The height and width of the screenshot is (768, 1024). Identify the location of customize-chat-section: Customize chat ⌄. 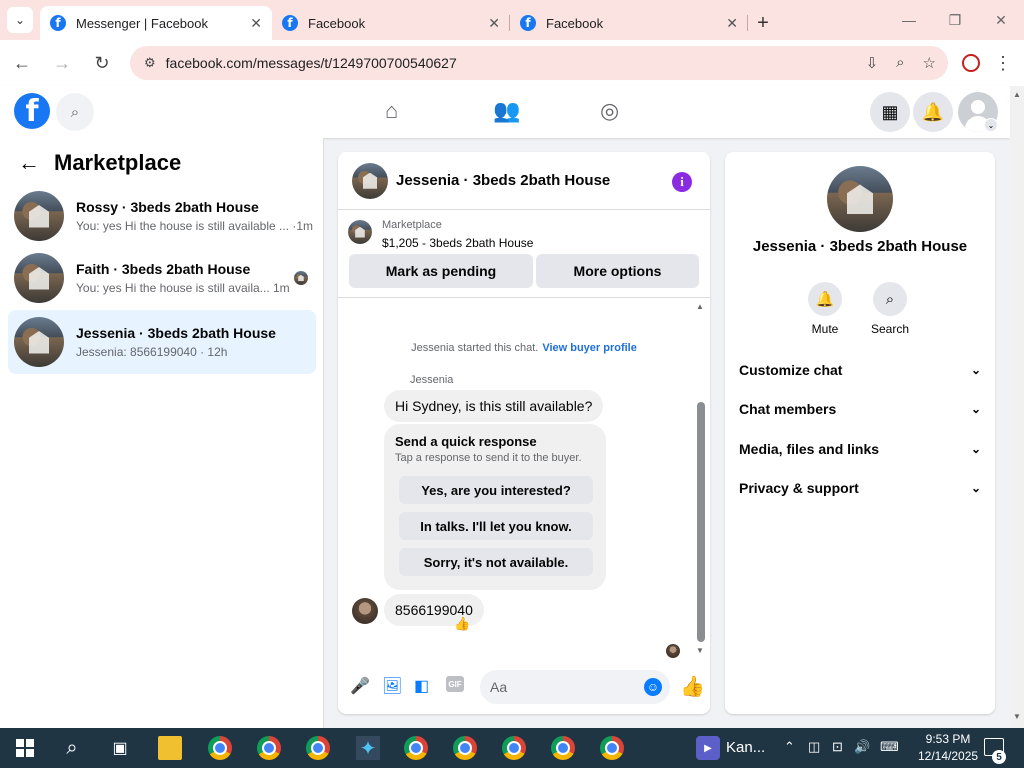
(860, 370).